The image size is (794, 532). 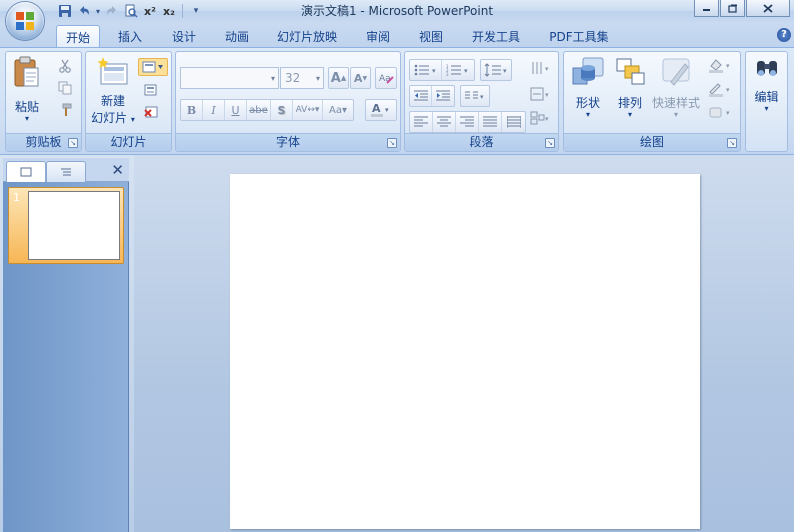 I want to click on tab-developer: 开发工具, so click(x=496, y=36).